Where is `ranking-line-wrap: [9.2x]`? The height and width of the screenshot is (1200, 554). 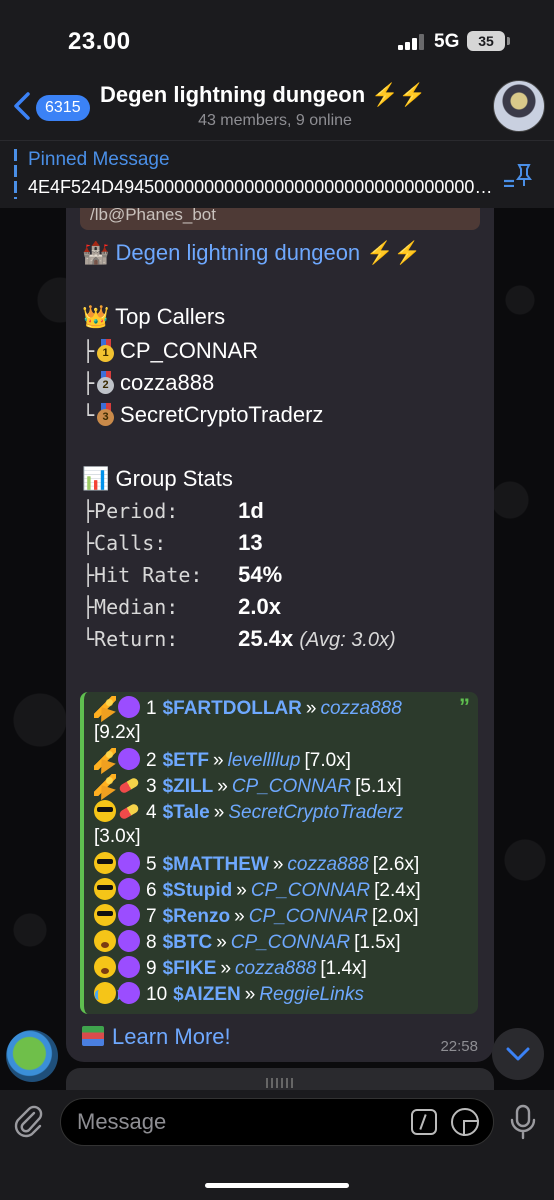
ranking-line-wrap: [9.2x] is located at coordinates (117, 732).